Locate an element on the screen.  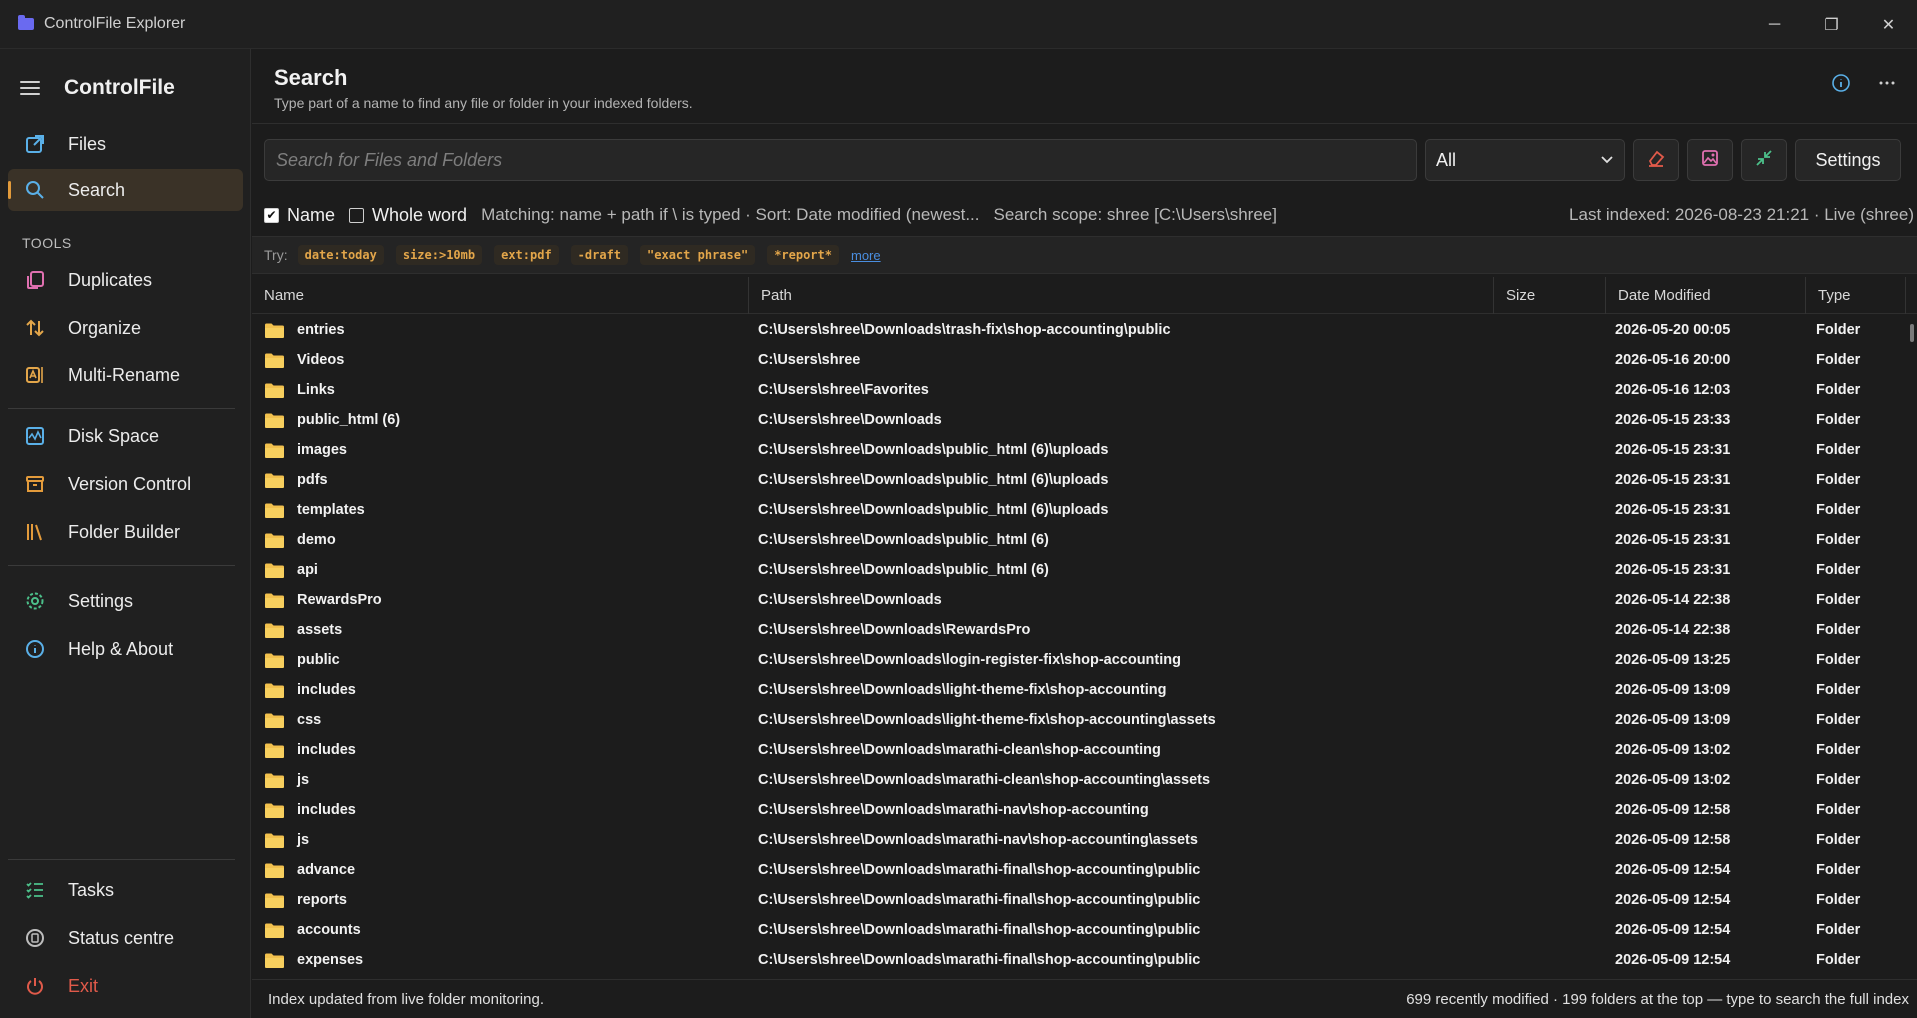
brand-title: ControlFile is located at coordinates (119, 87).